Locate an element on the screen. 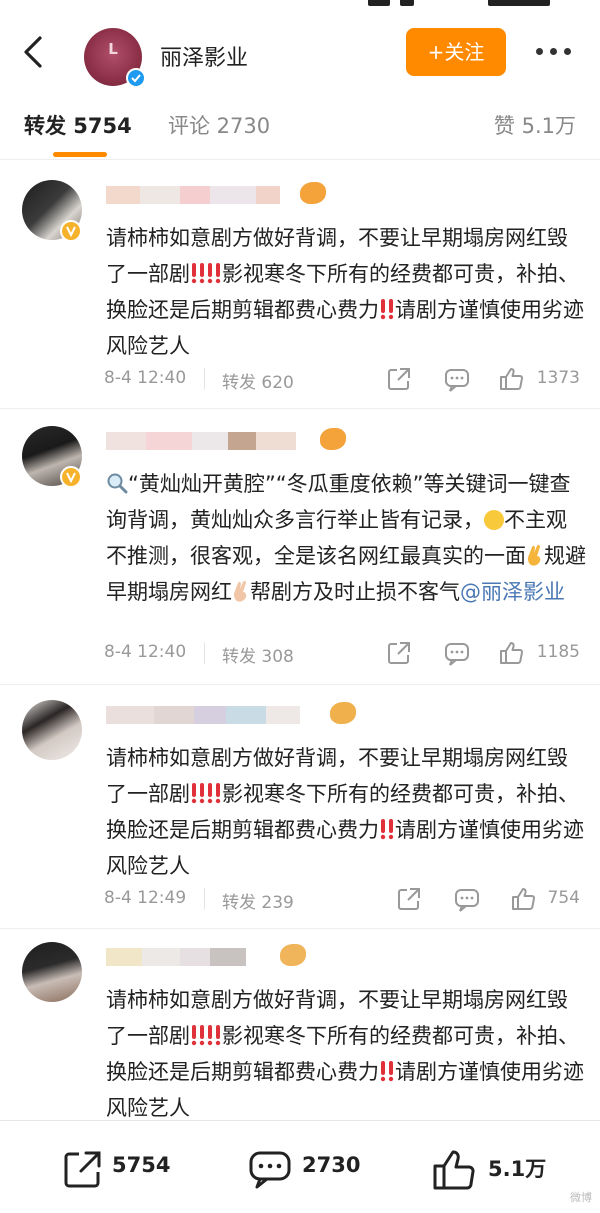 The image size is (600, 1213). back-icon is located at coordinates (33, 52).